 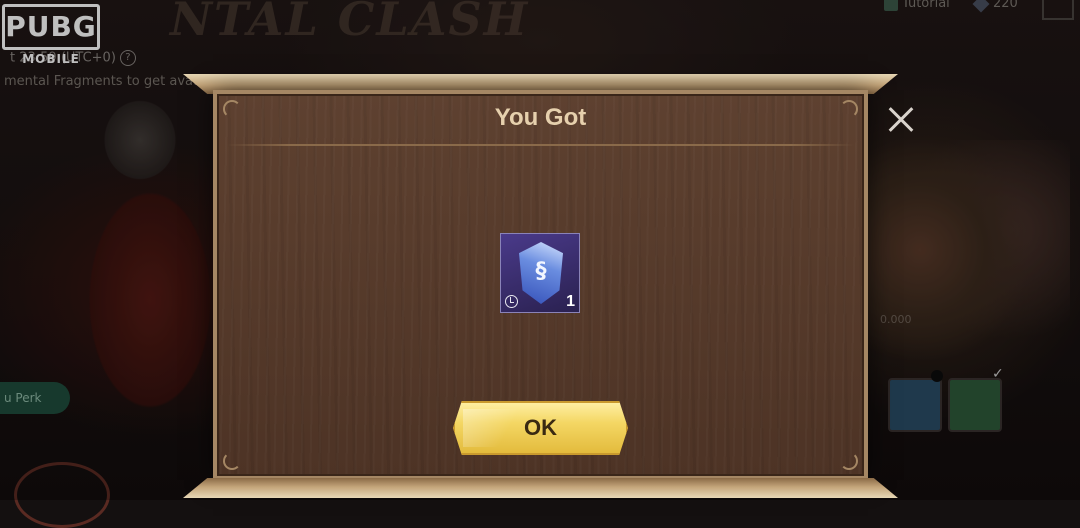 I want to click on dragon-icon: §, so click(x=541, y=271).